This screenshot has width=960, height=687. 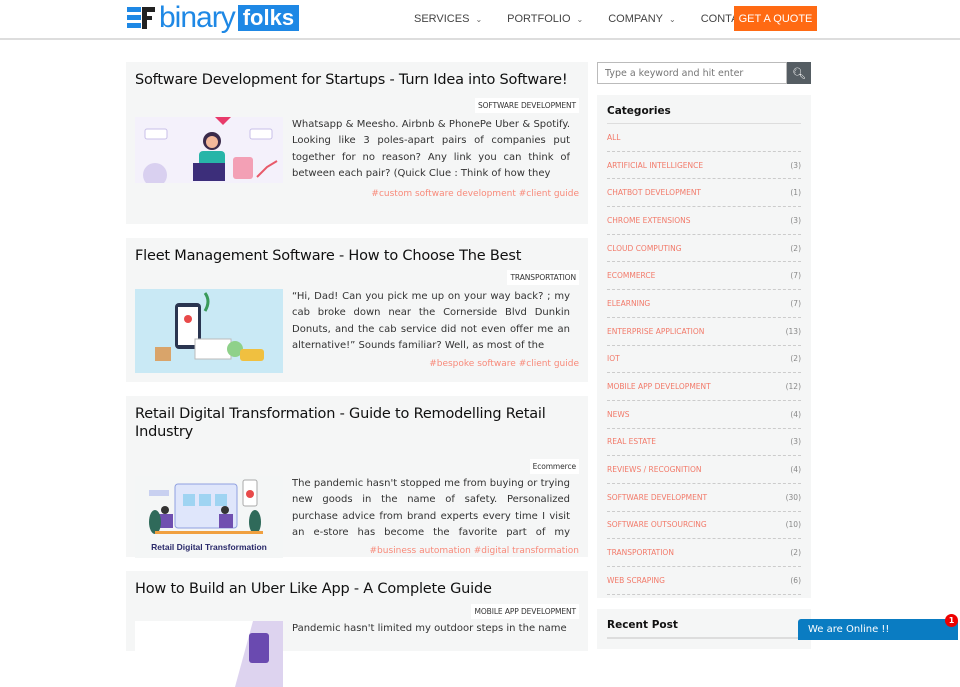 I want to click on category-name: CHATBOT DEVELOPMENT, so click(x=654, y=193).